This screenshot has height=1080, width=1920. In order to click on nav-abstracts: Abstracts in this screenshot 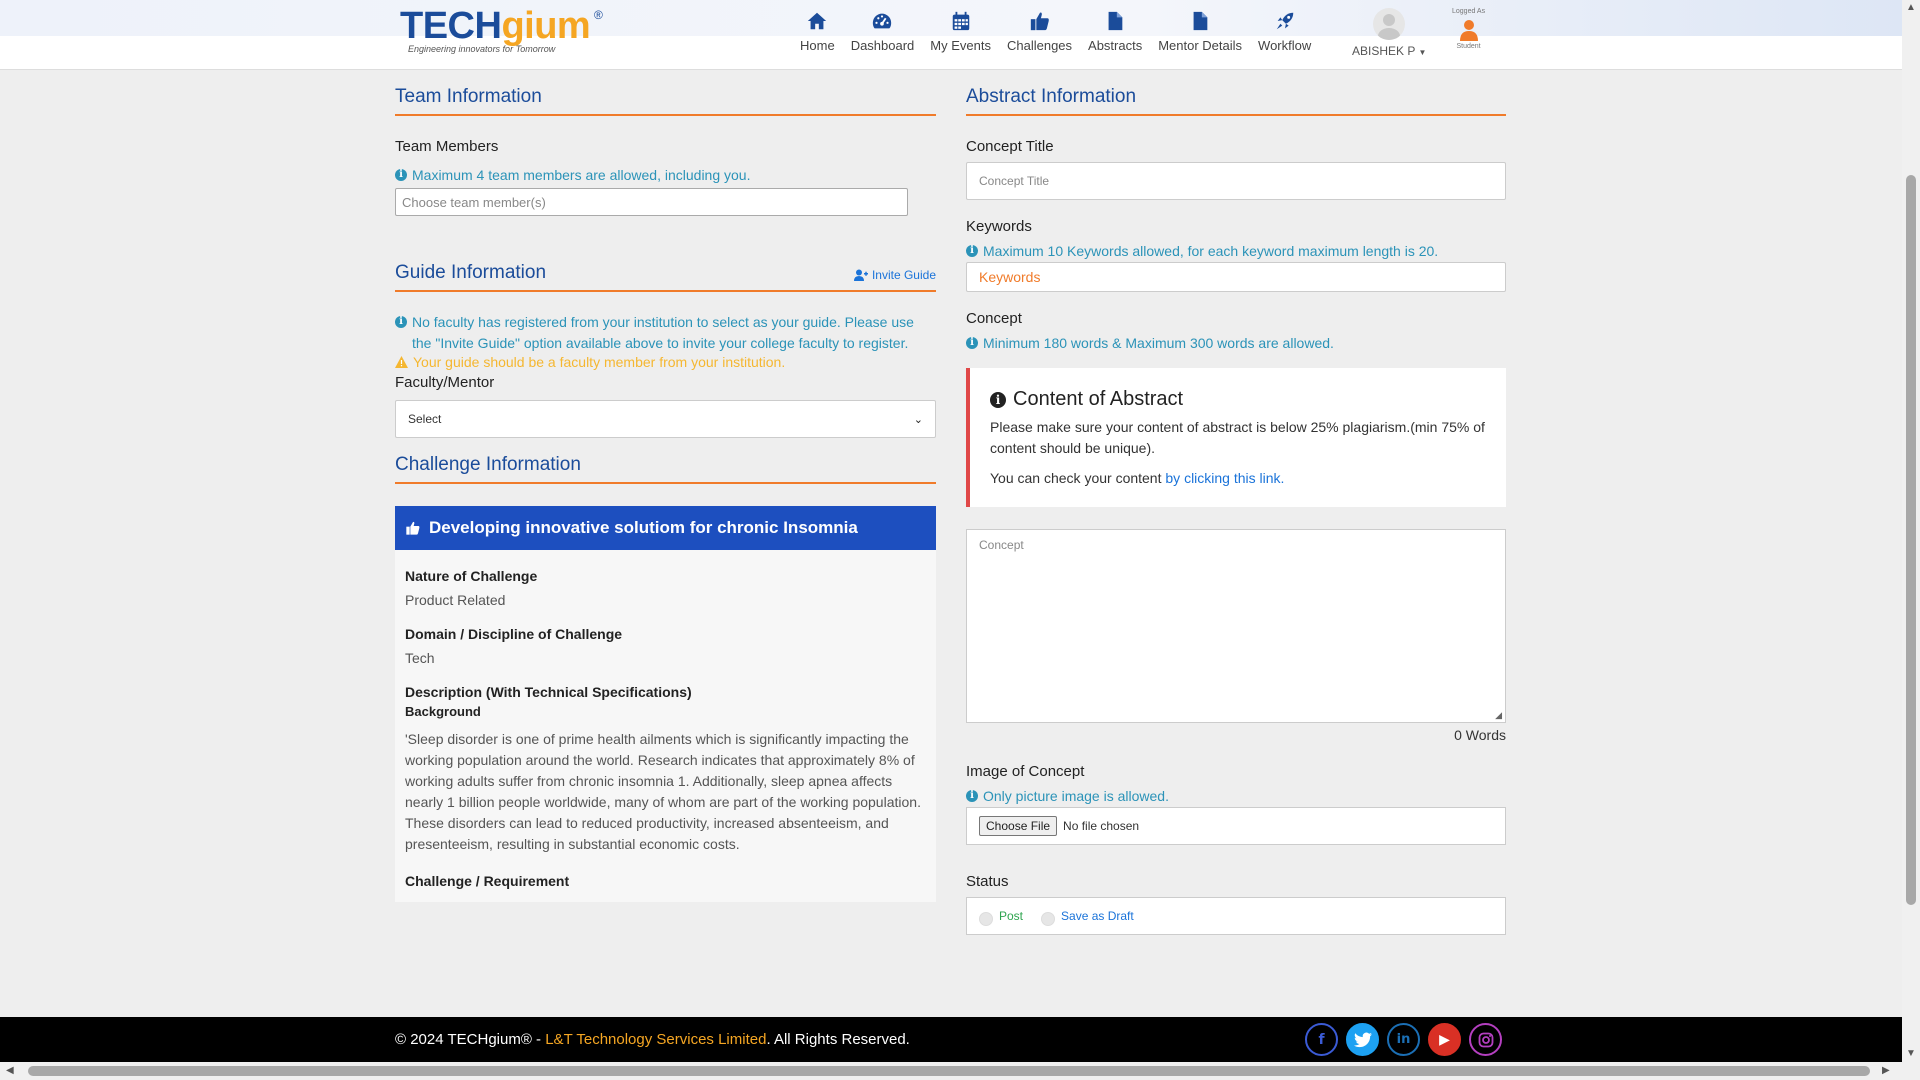, I will do `click(1115, 36)`.